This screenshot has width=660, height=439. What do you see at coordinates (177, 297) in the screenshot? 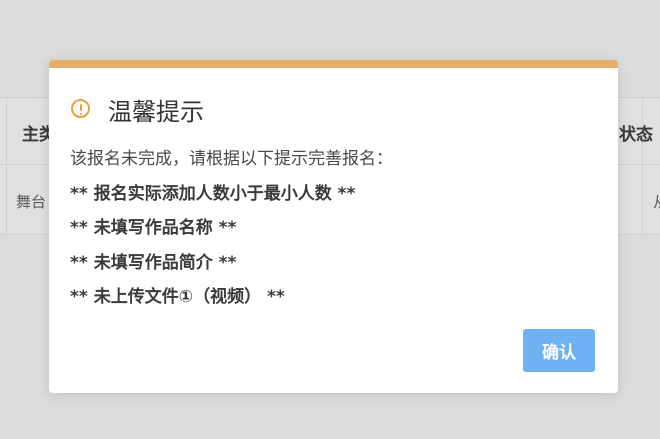
I see `validation-message: ** 未上传文件①（视频） **` at bounding box center [177, 297].